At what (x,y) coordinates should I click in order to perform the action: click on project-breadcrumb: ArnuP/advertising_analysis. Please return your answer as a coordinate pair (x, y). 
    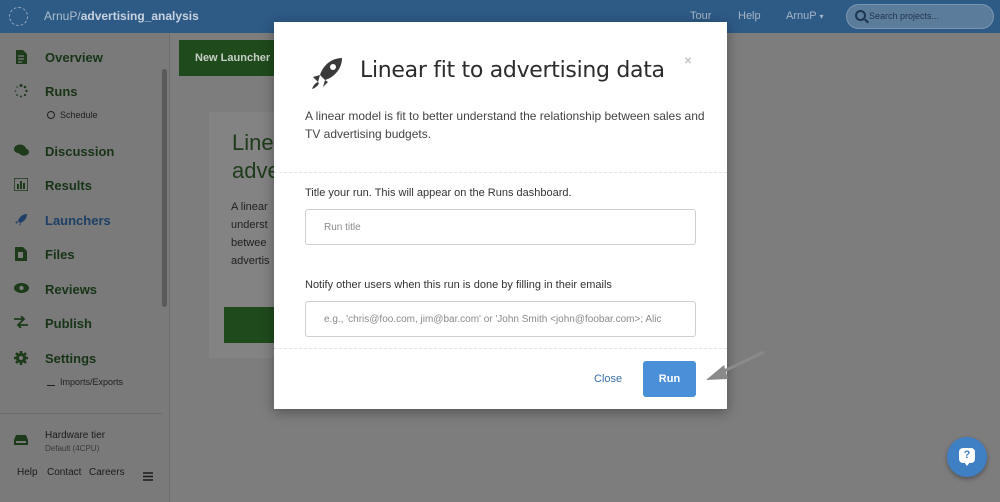
    Looking at the image, I should click on (121, 16).